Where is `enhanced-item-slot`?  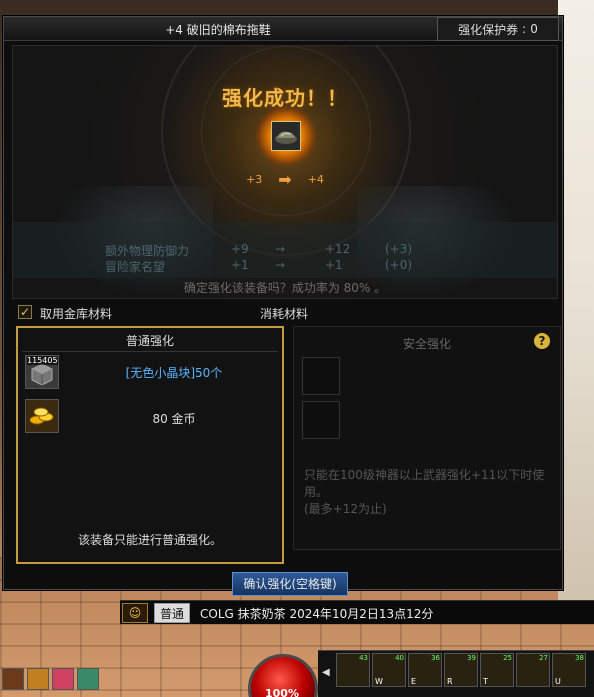 enhanced-item-slot is located at coordinates (286, 136).